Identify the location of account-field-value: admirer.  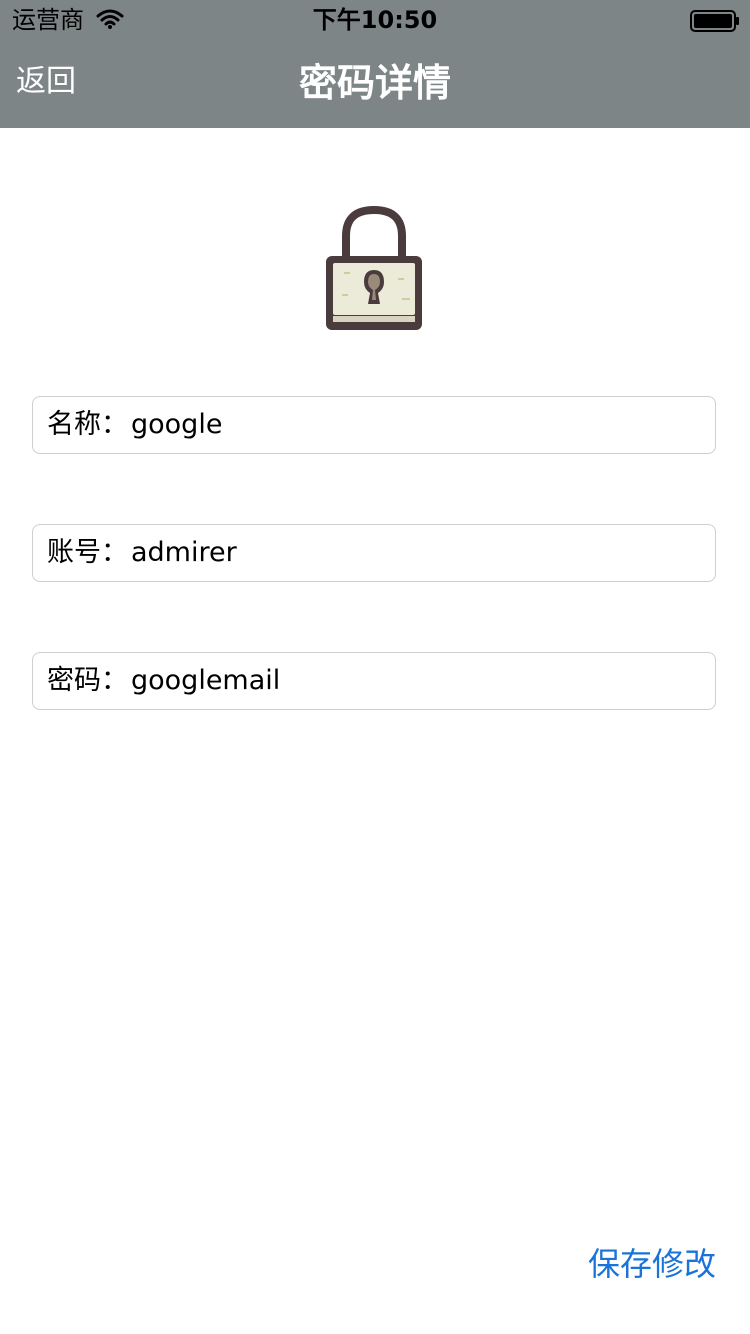
(184, 553).